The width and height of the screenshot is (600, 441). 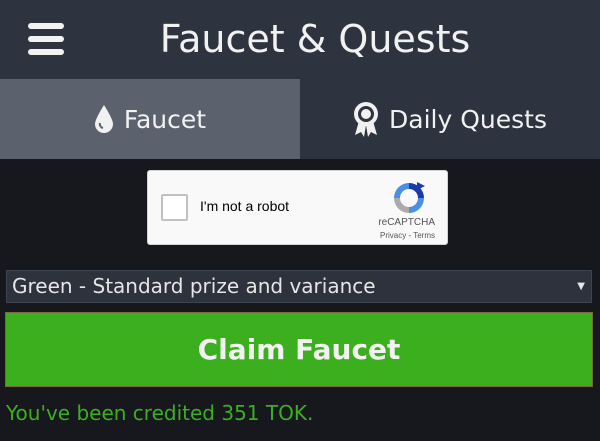 What do you see at coordinates (245, 206) in the screenshot?
I see `captcha-label: I'm not a robot` at bounding box center [245, 206].